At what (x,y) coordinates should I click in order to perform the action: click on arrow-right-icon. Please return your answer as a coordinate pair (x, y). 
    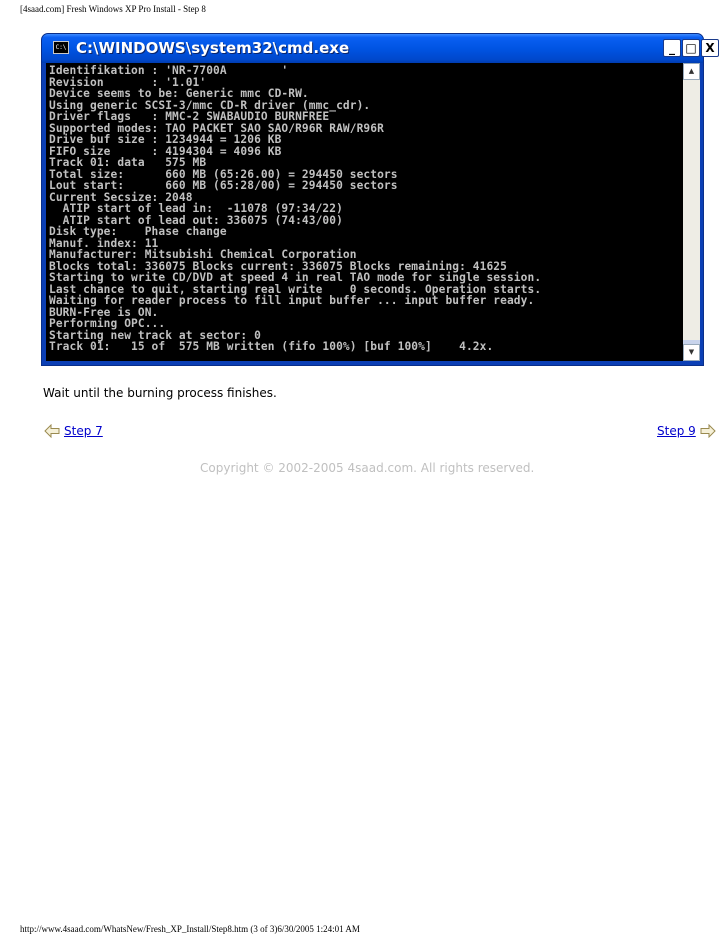
    Looking at the image, I should click on (708, 431).